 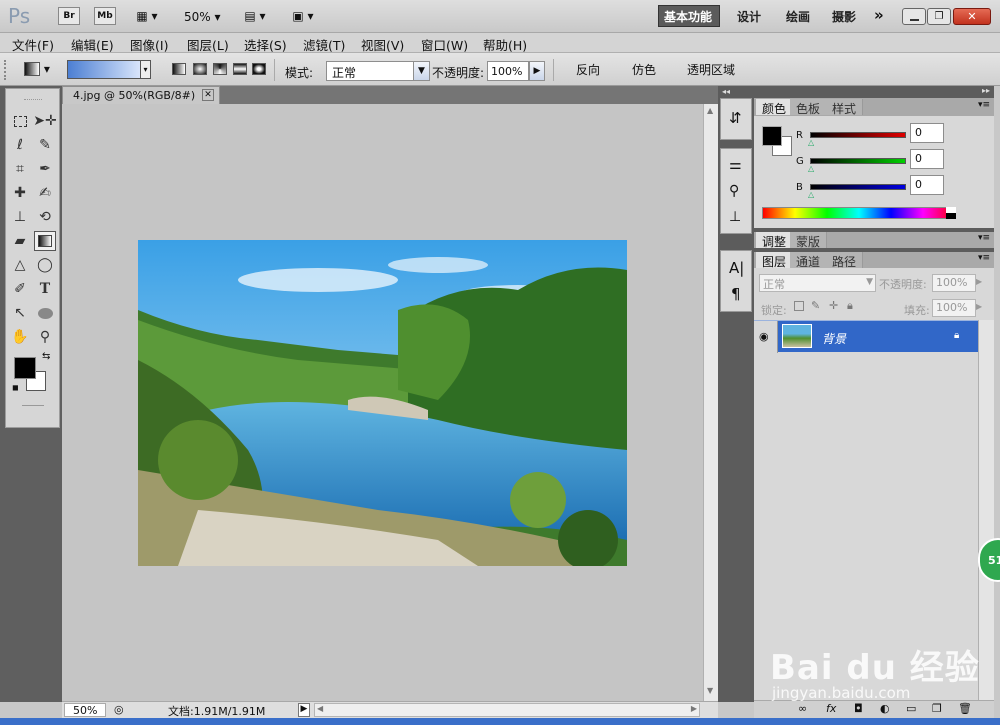 I want to click on usb-icon: ⚲, so click(x=734, y=191).